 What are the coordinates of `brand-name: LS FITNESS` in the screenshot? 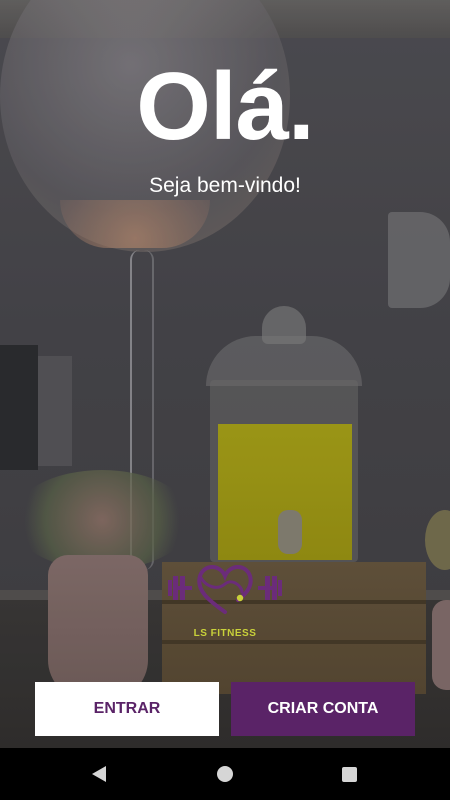 It's located at (225, 633).